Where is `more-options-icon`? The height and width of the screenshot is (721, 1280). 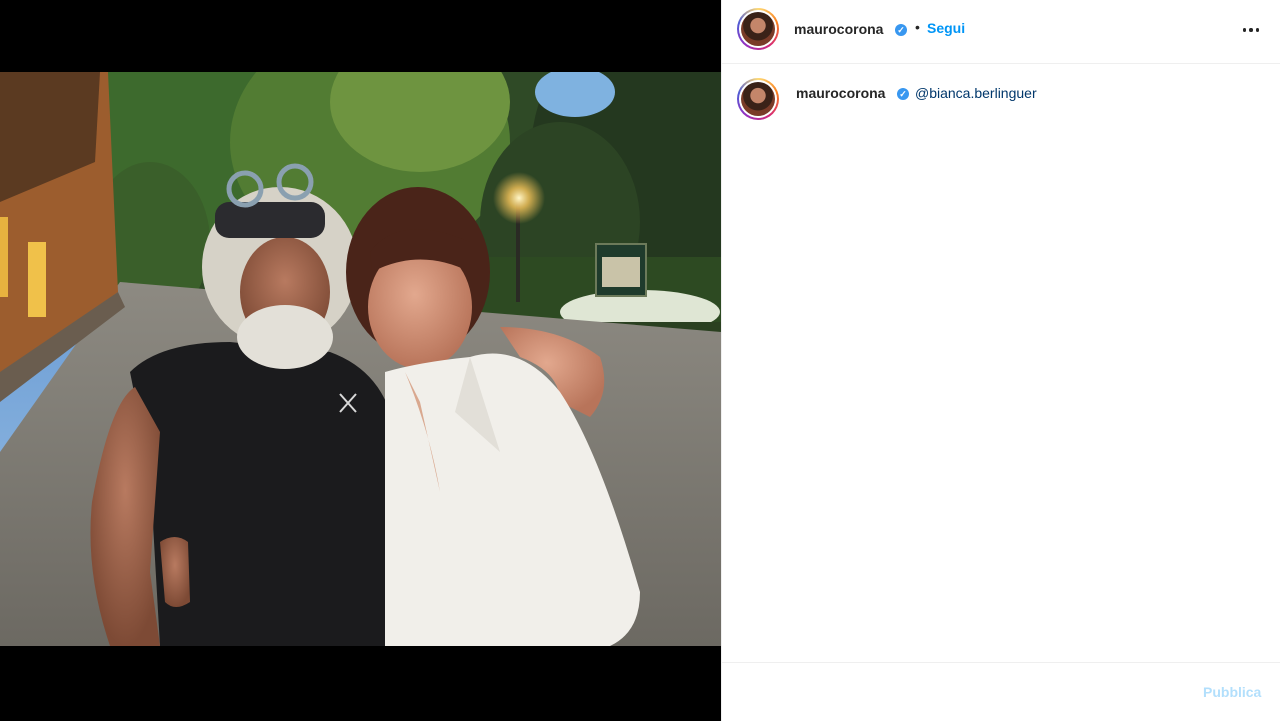
more-options-icon is located at coordinates (1251, 30).